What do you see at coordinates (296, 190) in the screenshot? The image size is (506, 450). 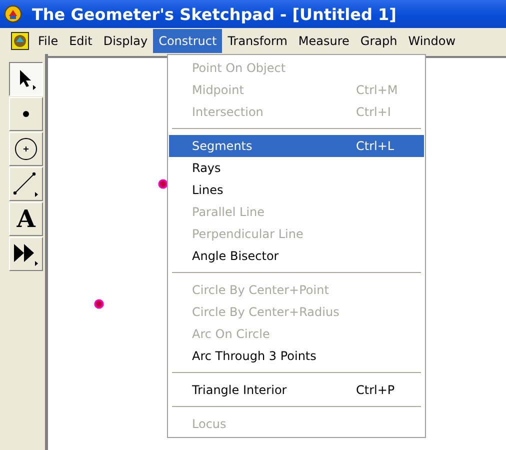 I see `menu-item: Lines` at bounding box center [296, 190].